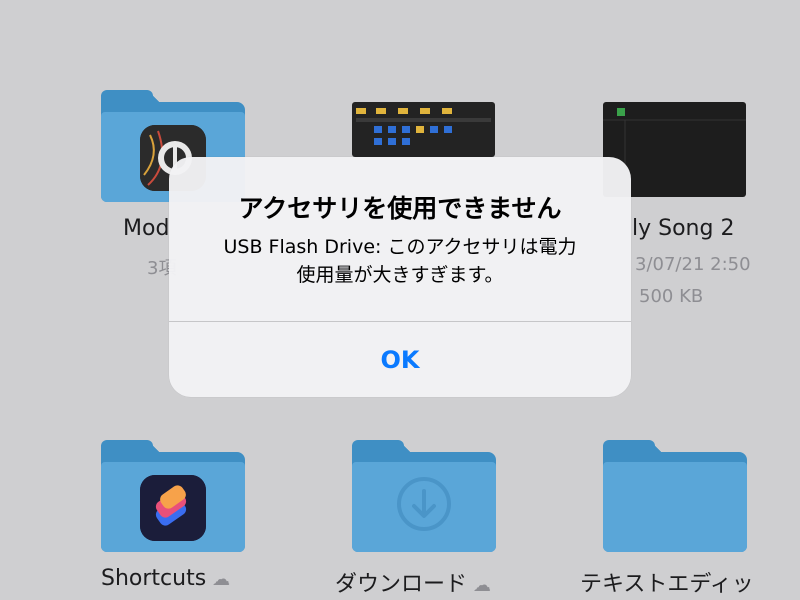 This screenshot has height=600, width=800. What do you see at coordinates (701, 204) in the screenshot?
I see `file-item-song2: ly Song 2 3/07/21 2:50 500 KB` at bounding box center [701, 204].